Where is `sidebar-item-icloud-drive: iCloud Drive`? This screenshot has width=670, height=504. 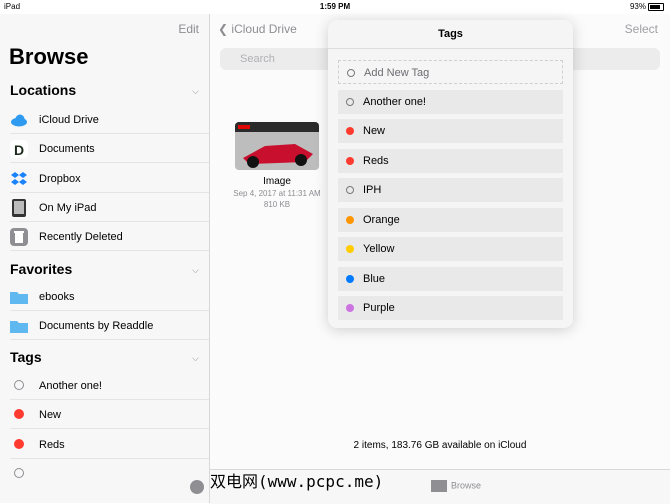 sidebar-item-icloud-drive: iCloud Drive is located at coordinates (109, 119).